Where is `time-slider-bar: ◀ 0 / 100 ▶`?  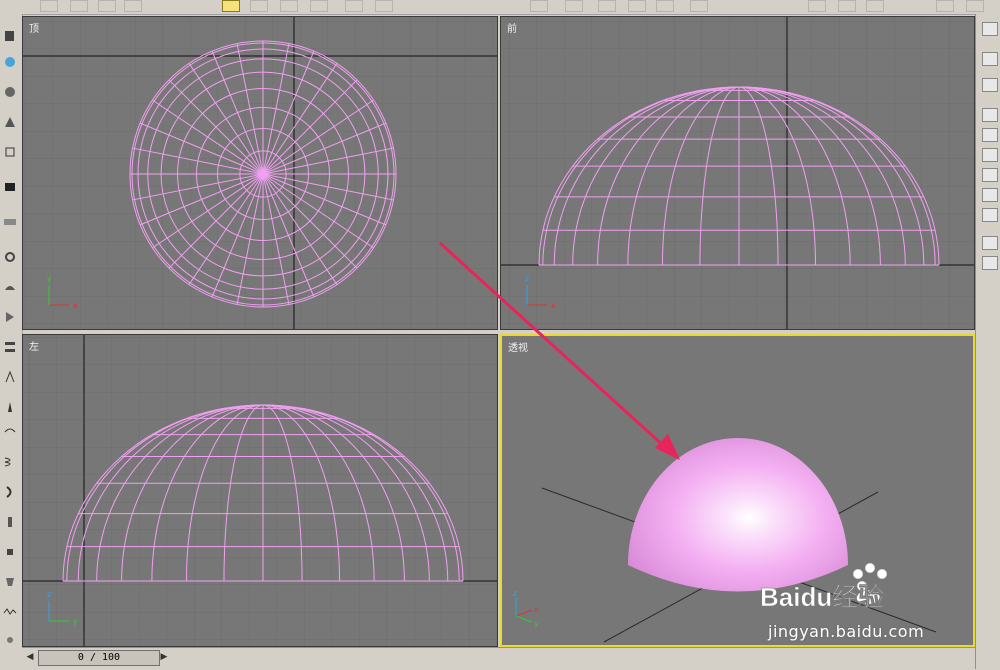 time-slider-bar: ◀ 0 / 100 ▶ is located at coordinates (498, 658).